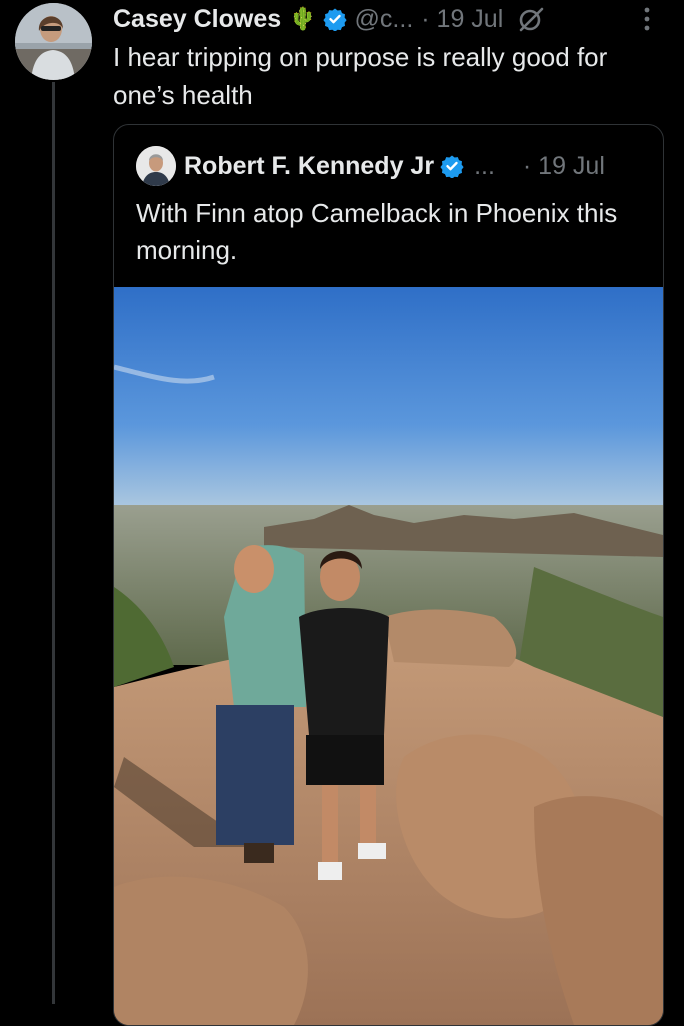  I want to click on grok-icon, so click(531, 19).